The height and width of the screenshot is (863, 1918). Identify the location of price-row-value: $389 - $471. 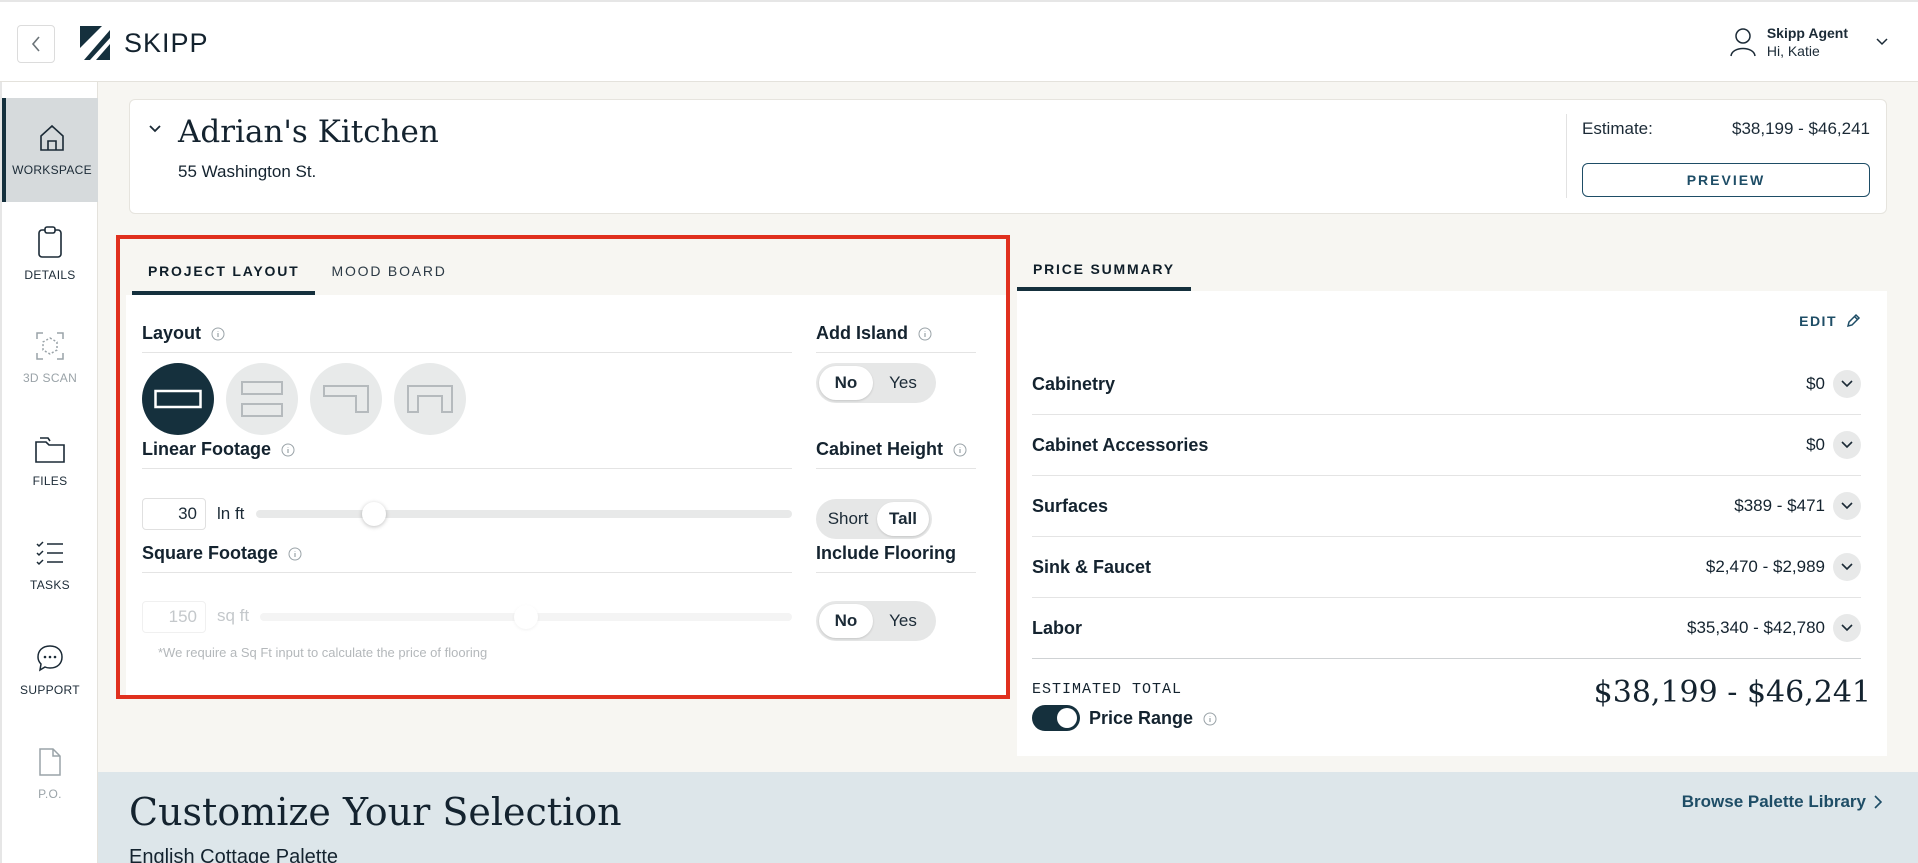
(1779, 505).